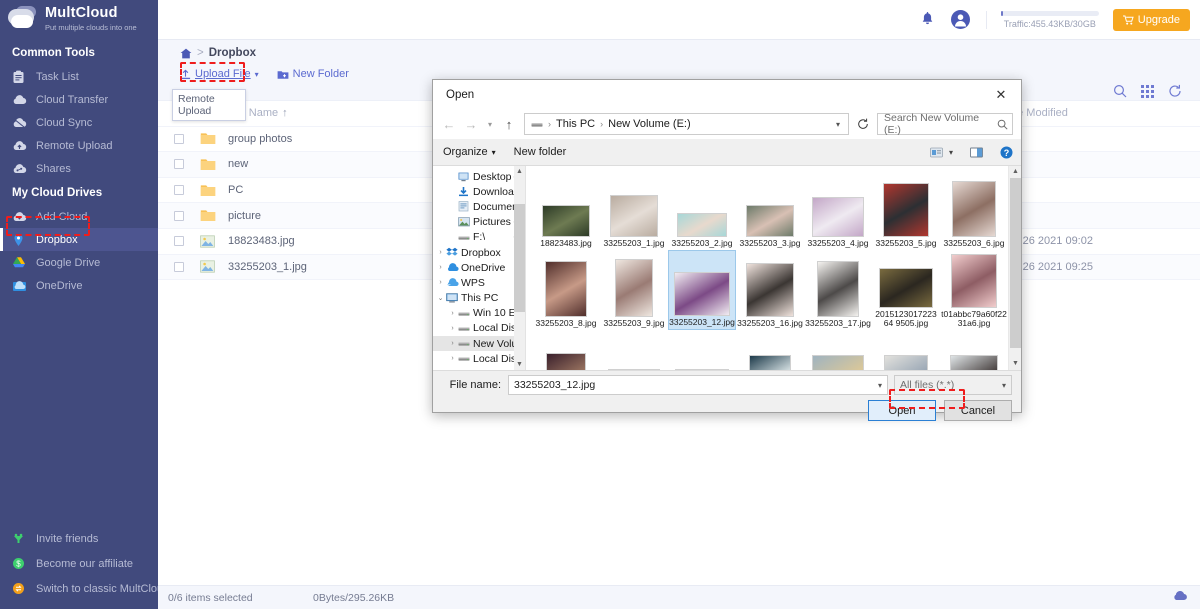  What do you see at coordinates (906, 210) in the screenshot?
I see `file-thumbnail-item: 33255203_5.jpg` at bounding box center [906, 210].